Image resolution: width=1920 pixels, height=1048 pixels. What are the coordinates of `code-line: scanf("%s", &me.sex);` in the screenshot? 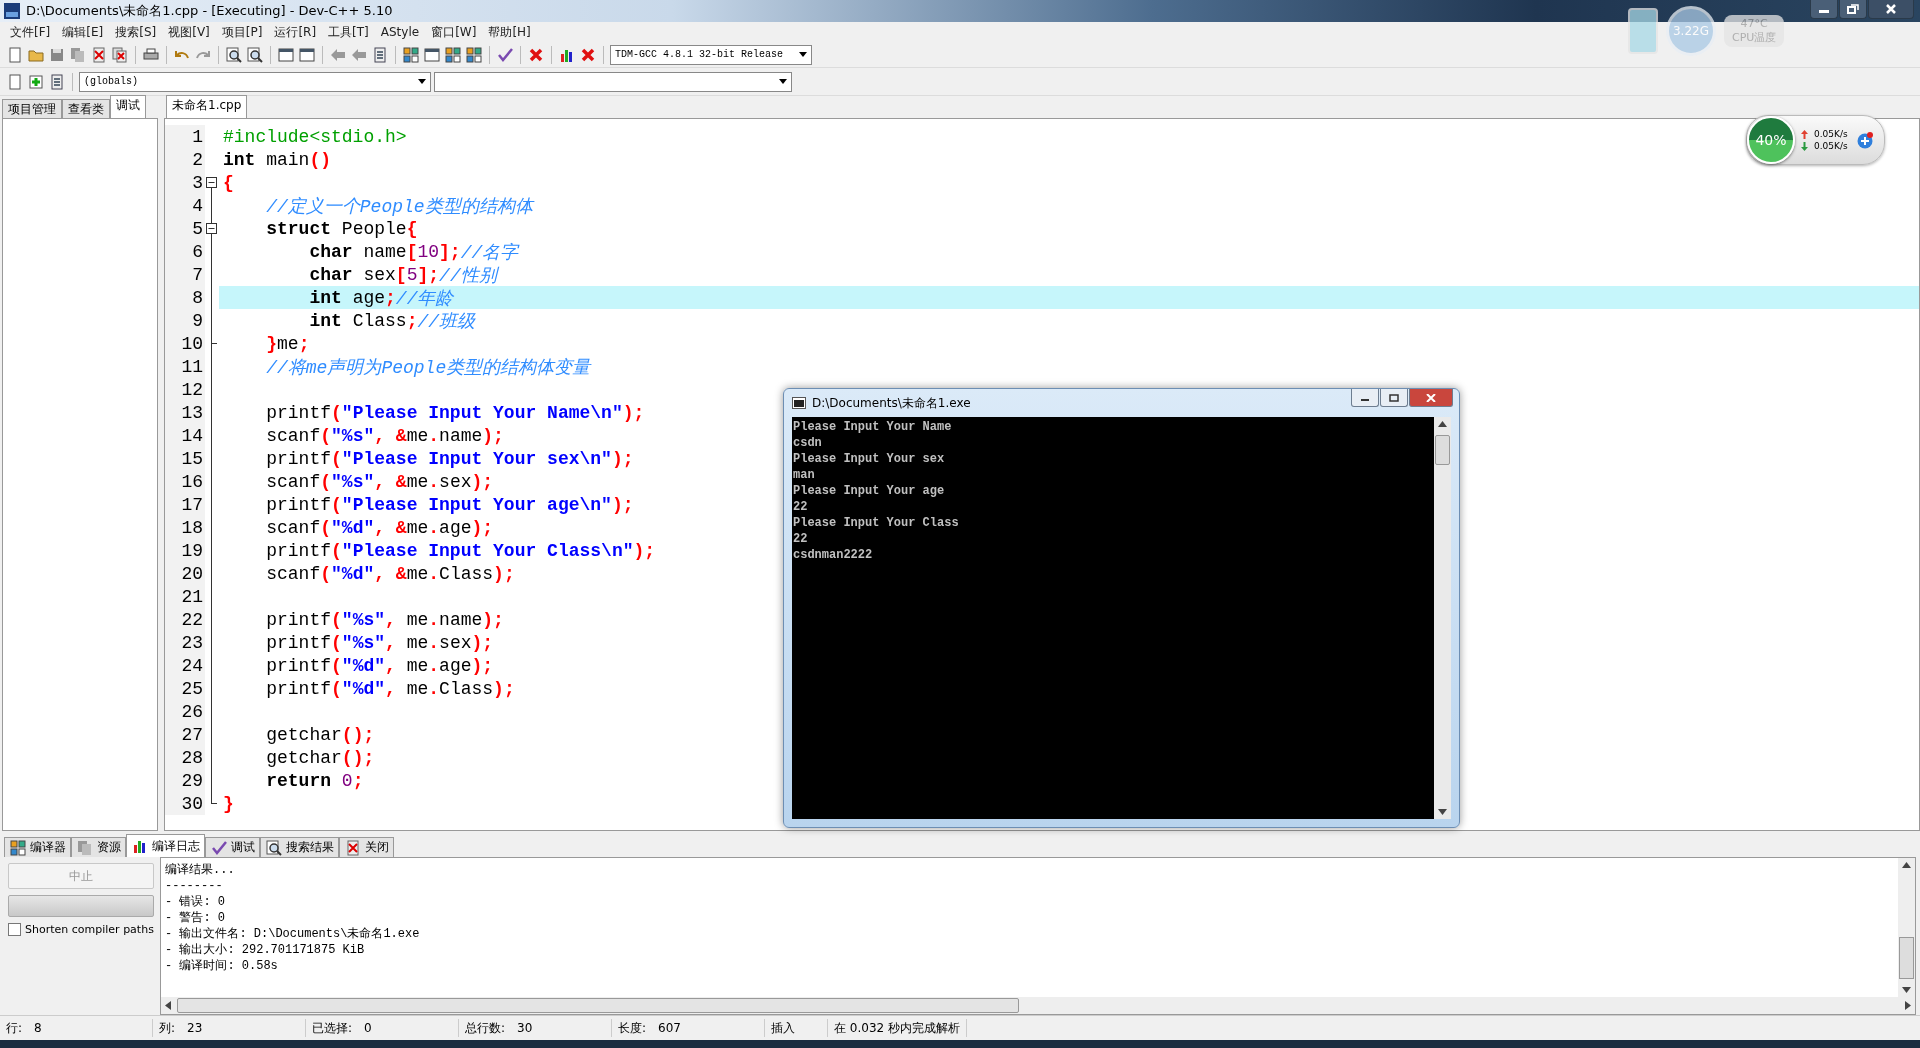 It's located at (379, 481).